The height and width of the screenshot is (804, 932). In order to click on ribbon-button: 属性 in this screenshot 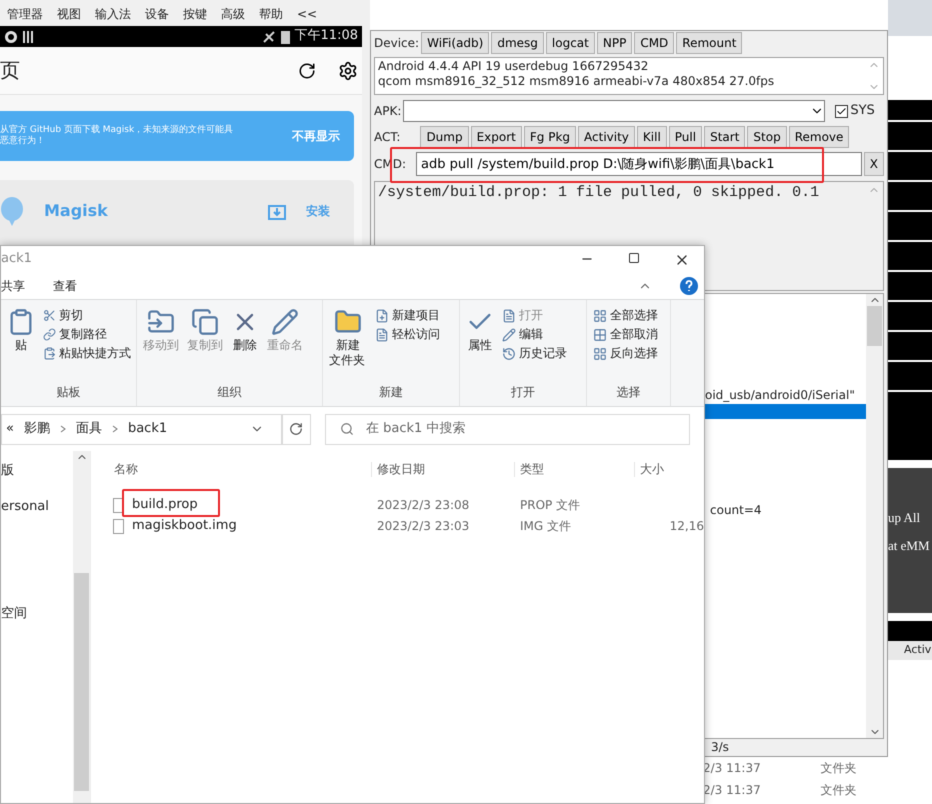, I will do `click(480, 345)`.